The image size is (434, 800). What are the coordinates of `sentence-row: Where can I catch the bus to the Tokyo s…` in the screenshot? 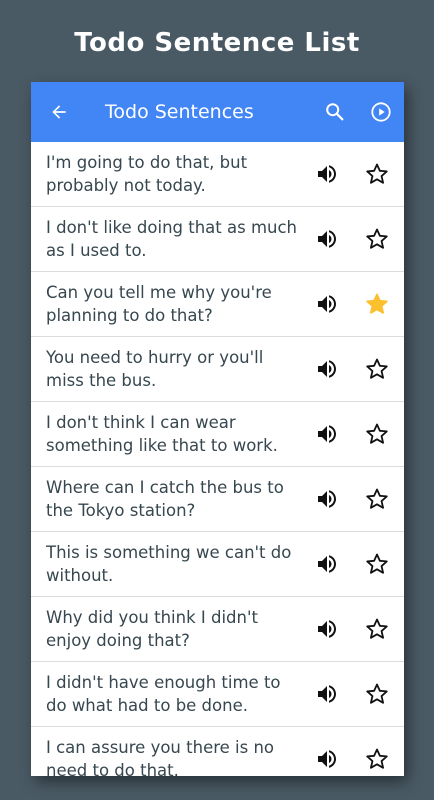 It's located at (217, 499).